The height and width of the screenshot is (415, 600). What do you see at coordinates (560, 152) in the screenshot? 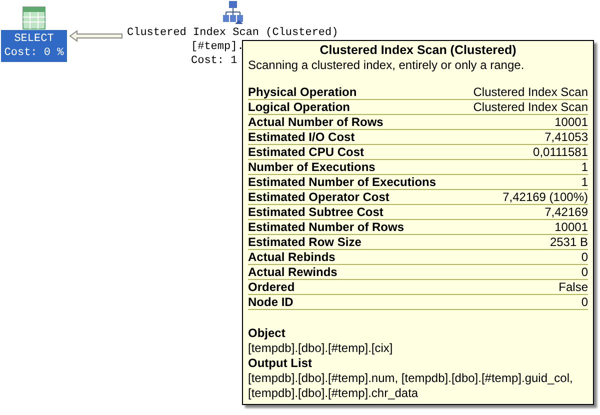
I see `property-value: 0,0111581` at bounding box center [560, 152].